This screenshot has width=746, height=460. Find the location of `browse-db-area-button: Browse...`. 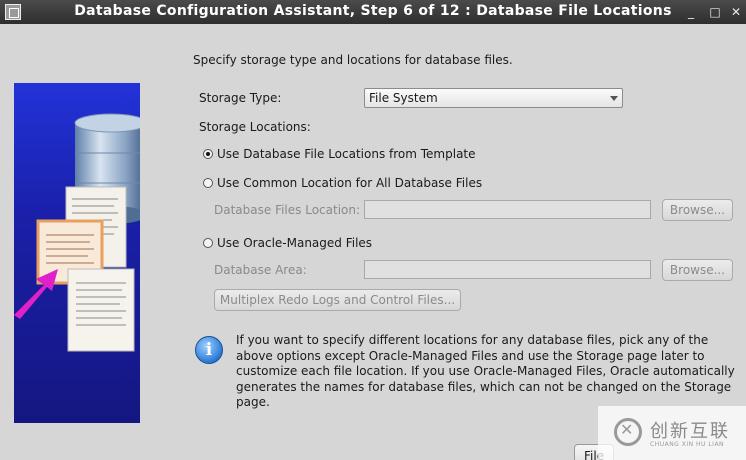

browse-db-area-button: Browse... is located at coordinates (697, 270).